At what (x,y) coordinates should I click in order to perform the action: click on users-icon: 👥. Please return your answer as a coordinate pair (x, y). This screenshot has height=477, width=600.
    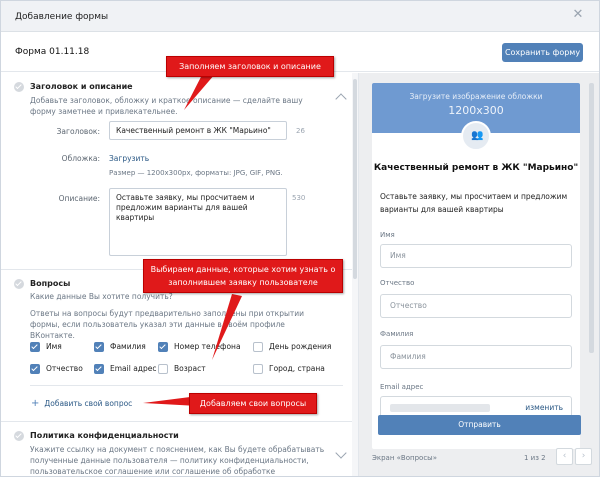
    Looking at the image, I should click on (477, 135).